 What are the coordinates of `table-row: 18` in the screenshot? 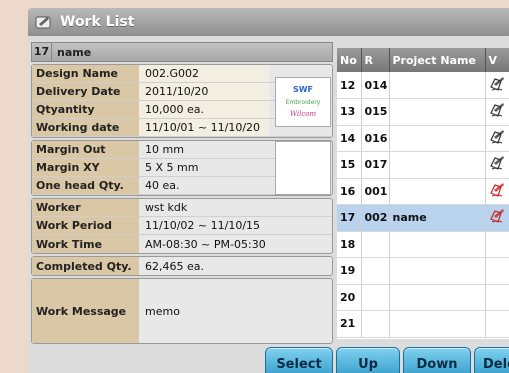 It's located at (423, 244).